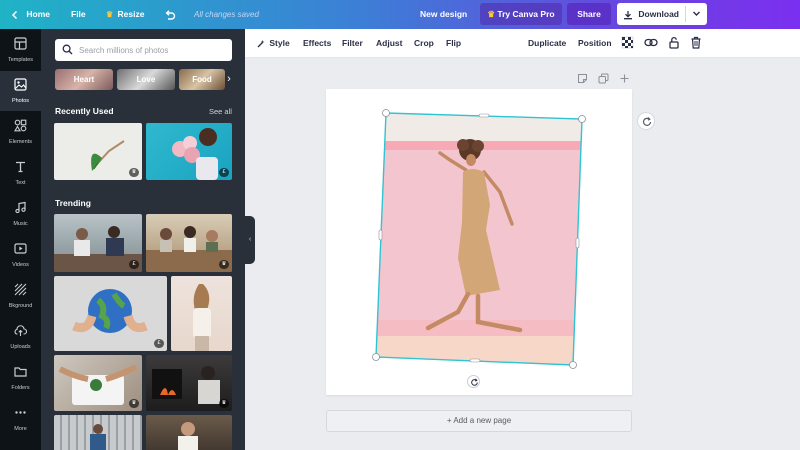 The width and height of the screenshot is (800, 450). Describe the element at coordinates (20, 419) in the screenshot. I see `nav-item-more: More` at that location.